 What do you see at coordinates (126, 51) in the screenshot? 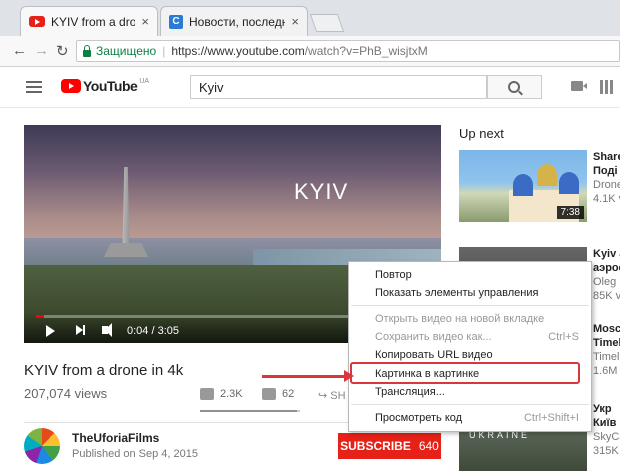
I see `secure-label: Защищено` at bounding box center [126, 51].